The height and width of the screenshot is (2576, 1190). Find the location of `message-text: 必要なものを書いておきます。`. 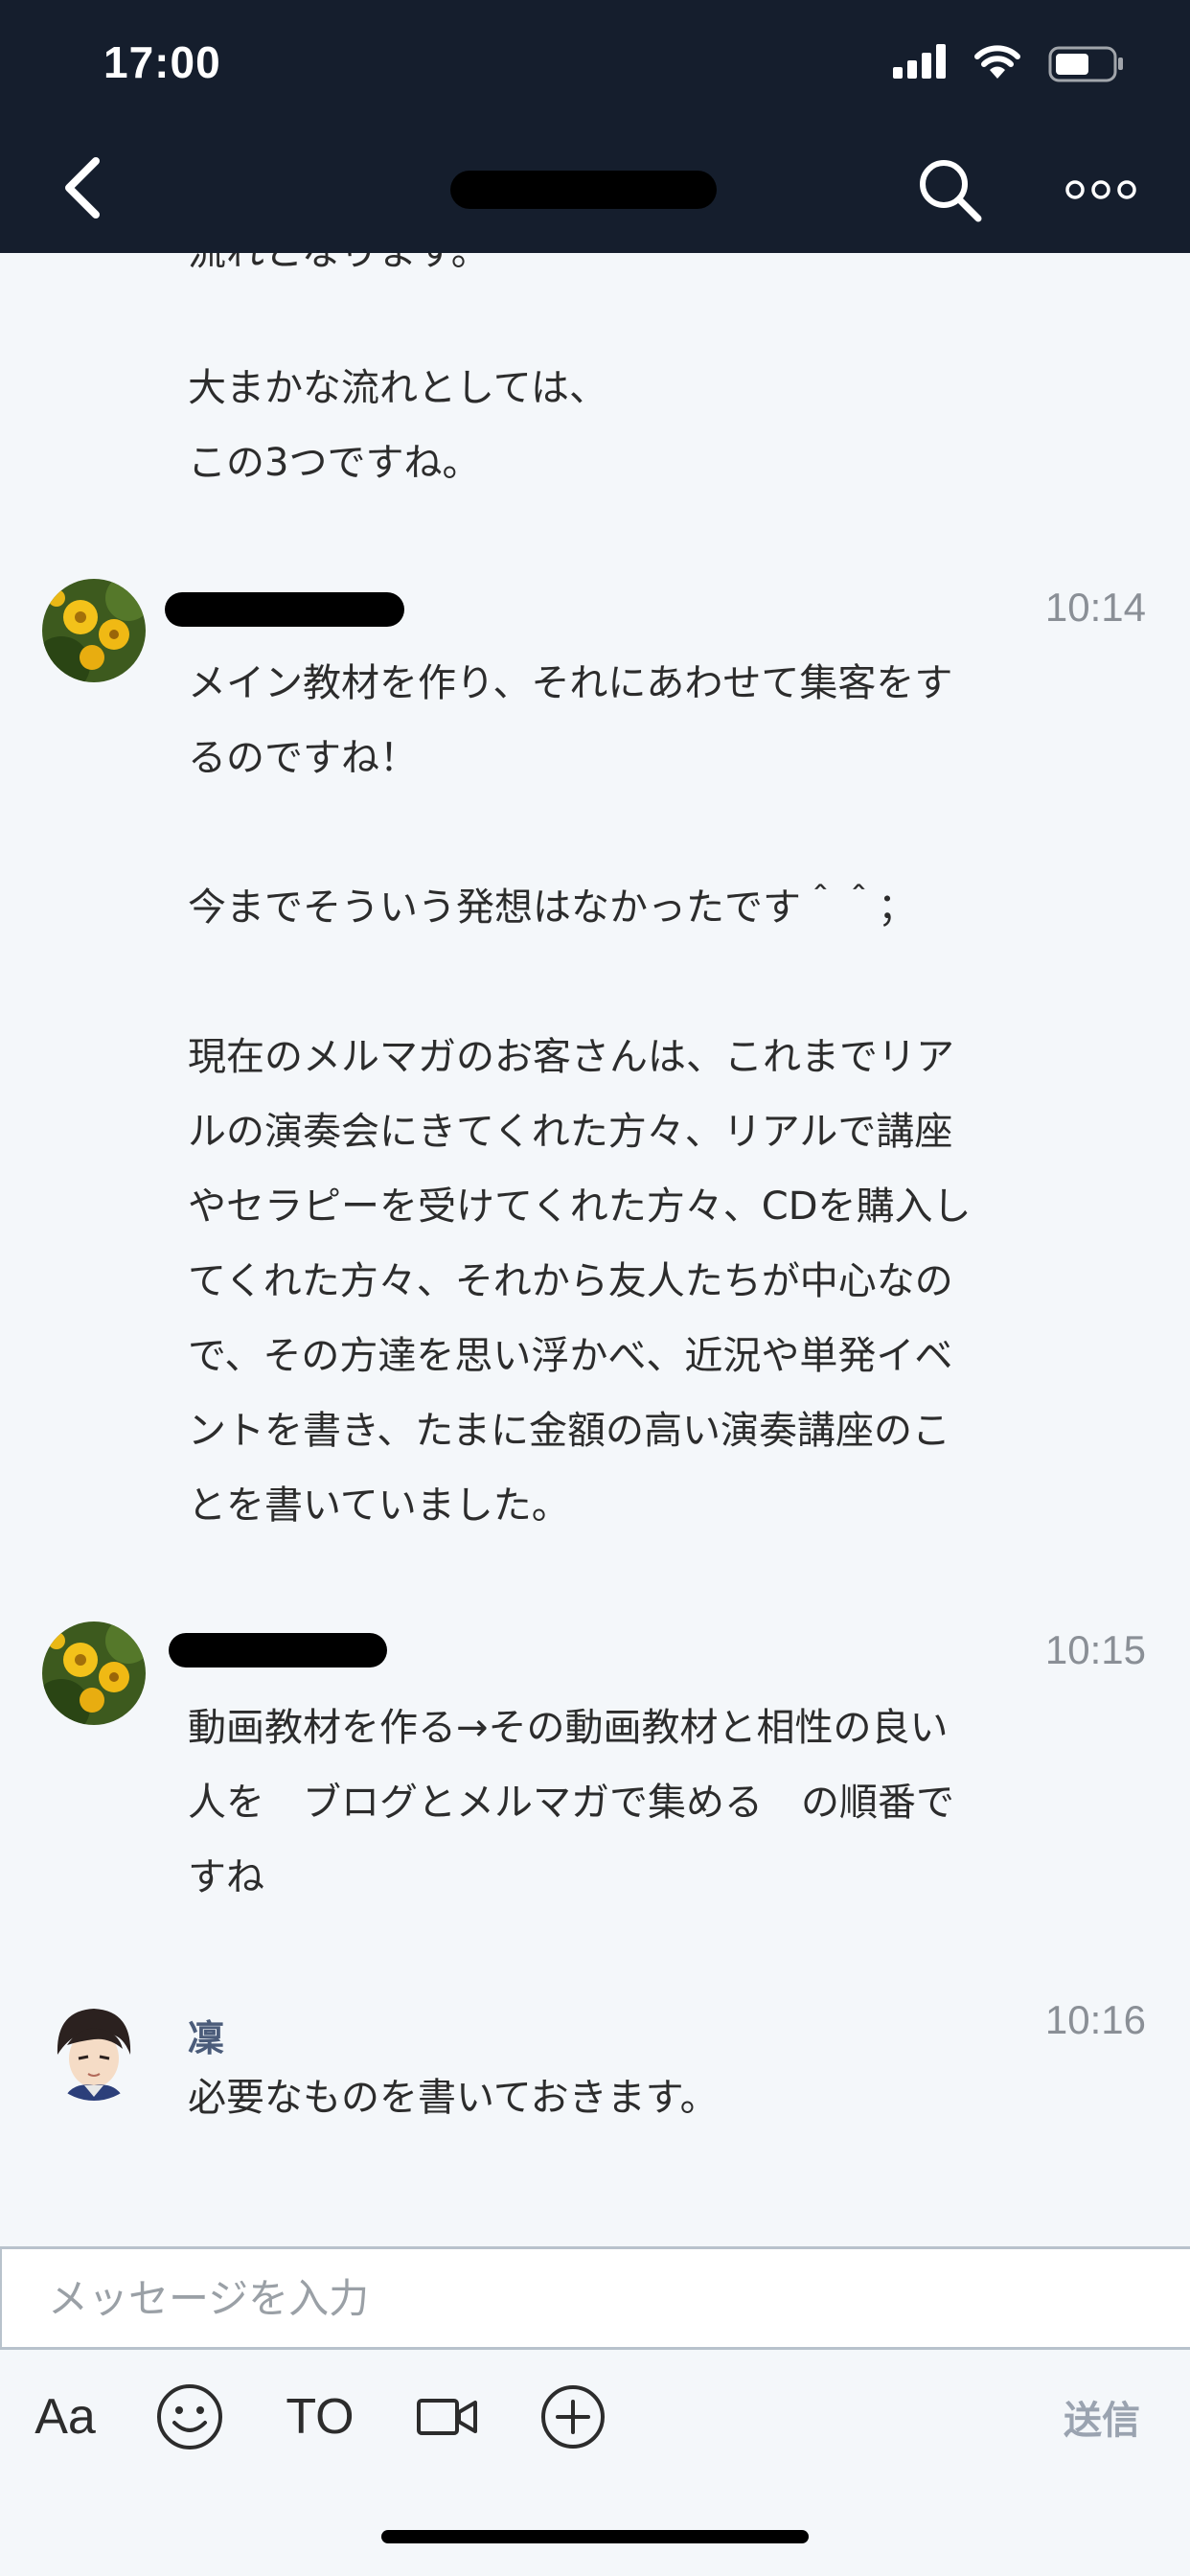

message-text: 必要なものを書いておきます。 is located at coordinates (453, 2098).